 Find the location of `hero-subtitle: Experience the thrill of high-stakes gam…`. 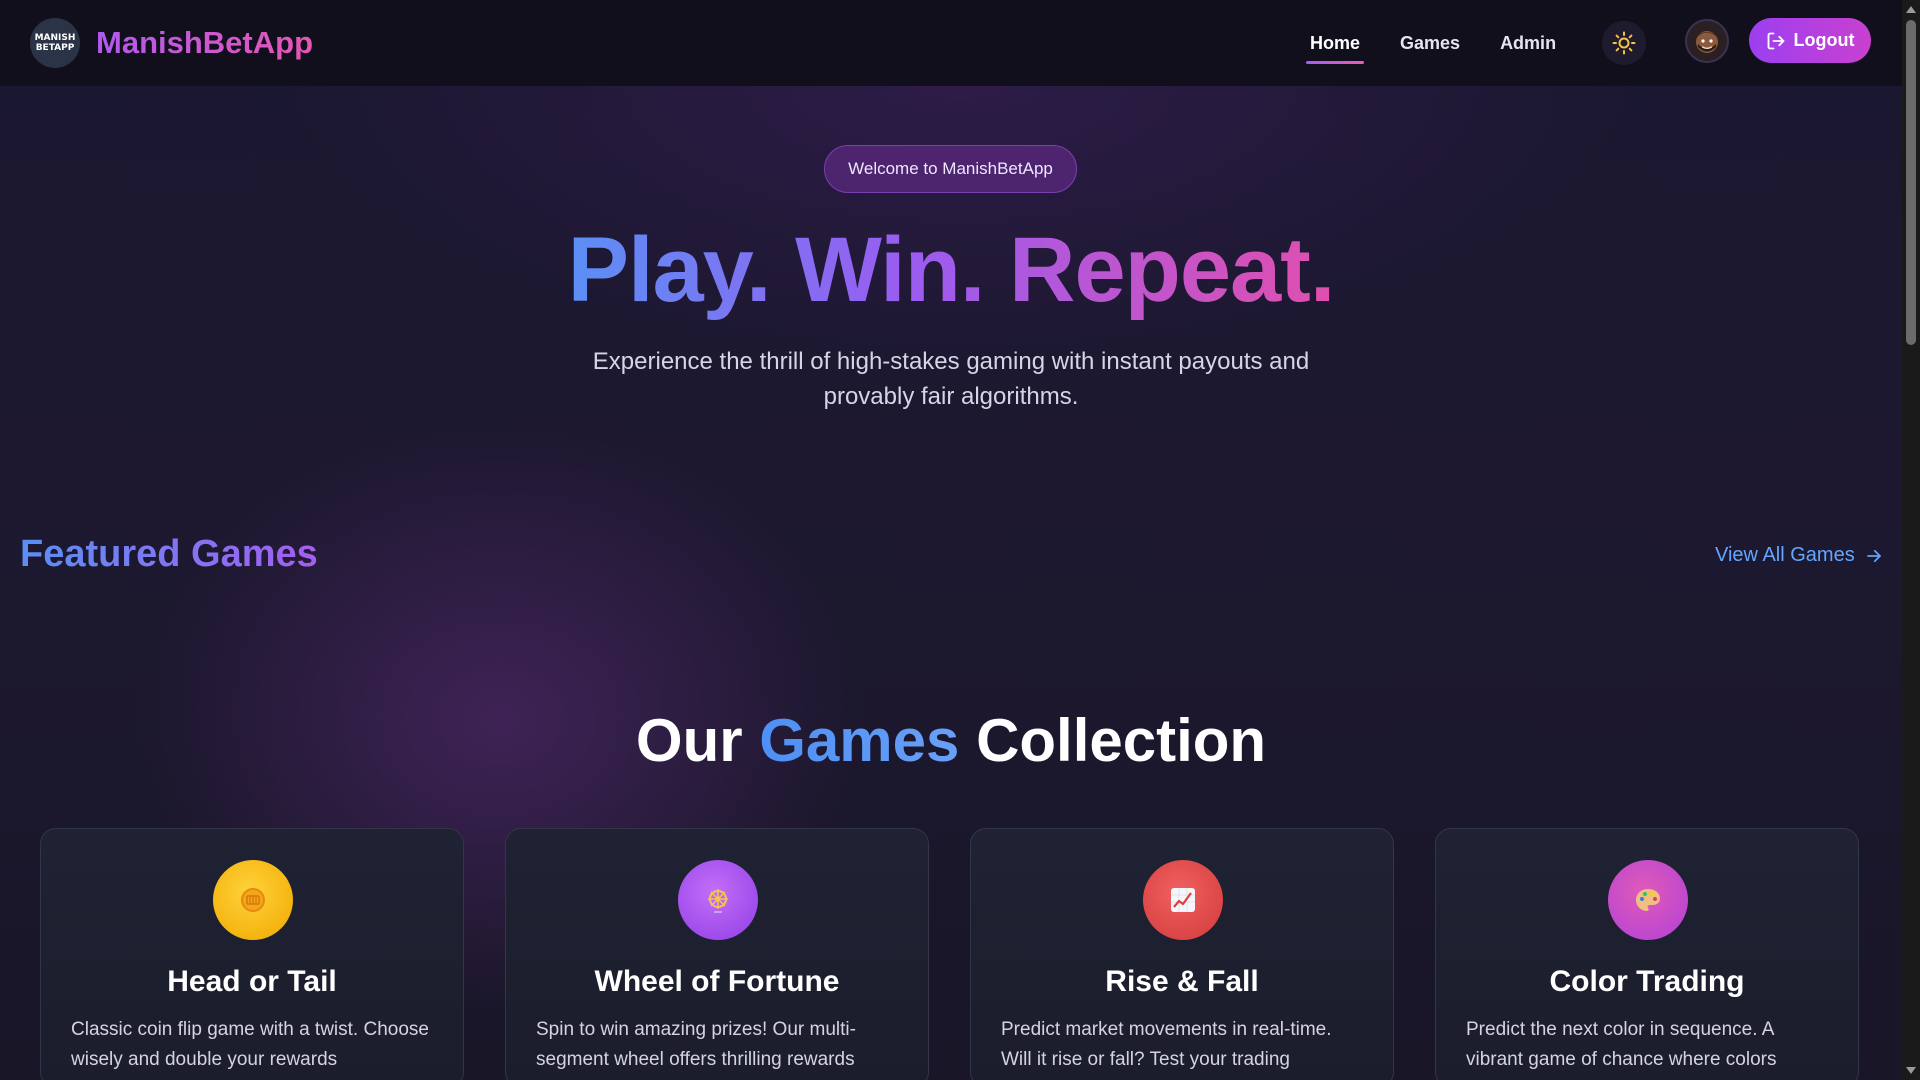

hero-subtitle: Experience the thrill of high-stakes gam… is located at coordinates (951, 379).